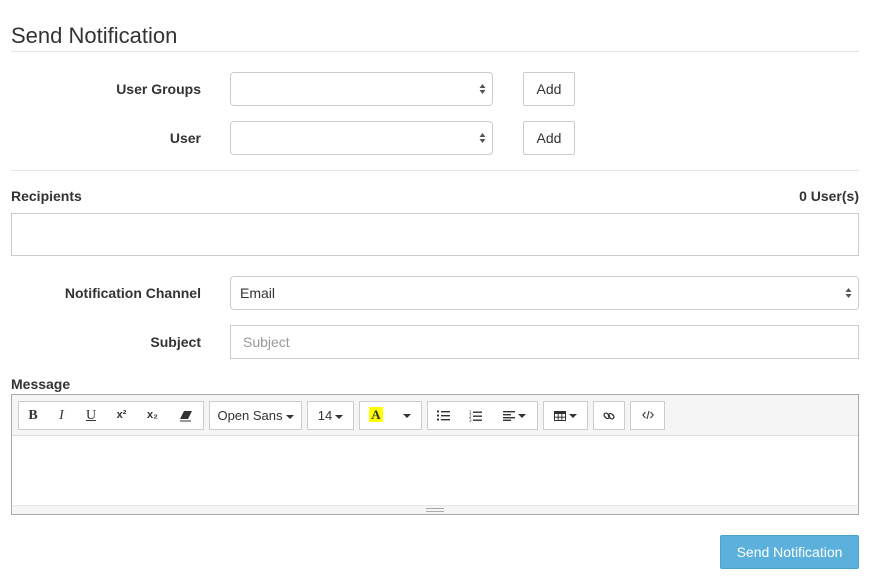 This screenshot has width=873, height=582. I want to click on font-family-dropdown: Open Sans, so click(255, 415).